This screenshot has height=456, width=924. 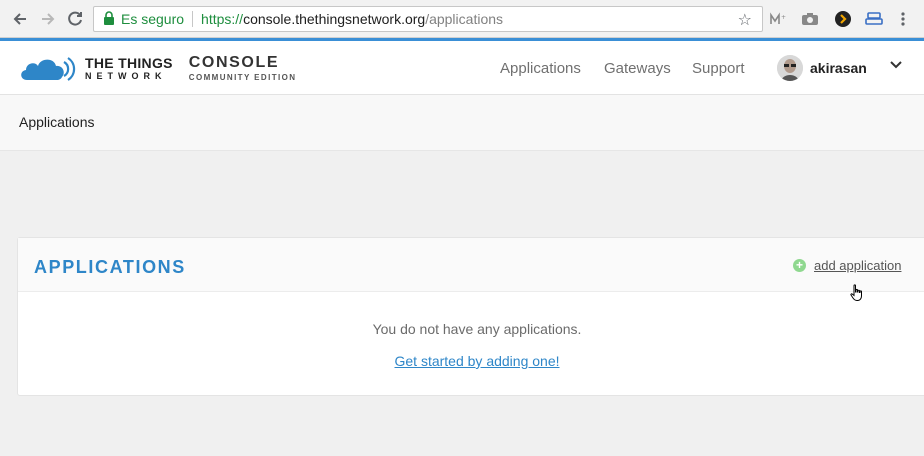 What do you see at coordinates (843, 19) in the screenshot?
I see `plex-extension-icon` at bounding box center [843, 19].